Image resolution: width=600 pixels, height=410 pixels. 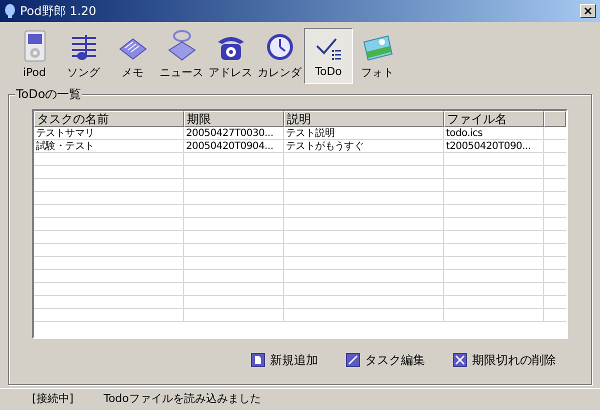 I want to click on column-header: ファイル名, so click(x=494, y=119).